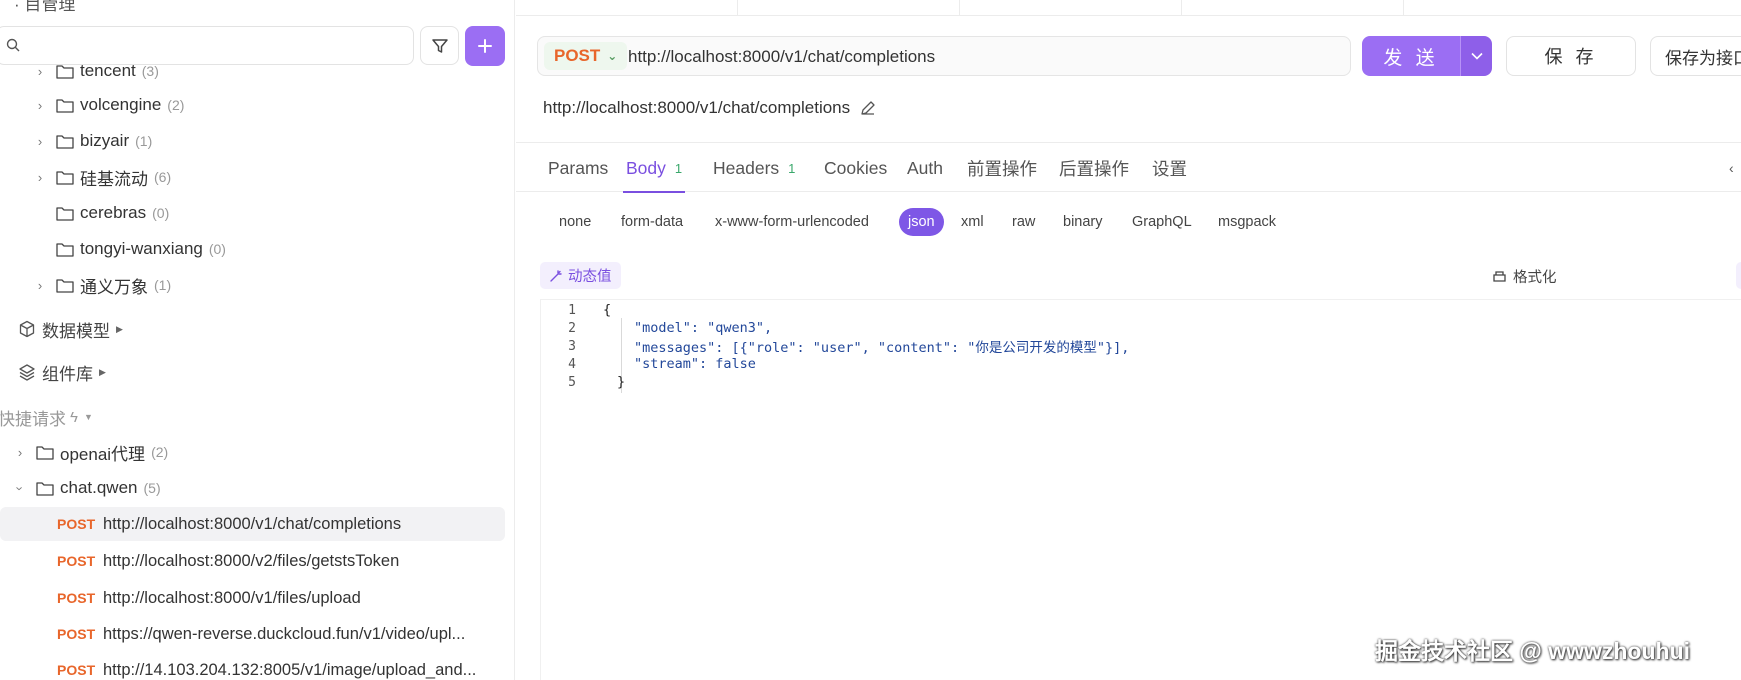 The height and width of the screenshot is (680, 1741). I want to click on folder-chat-qwen: › chat.qwen (5), so click(86, 488).